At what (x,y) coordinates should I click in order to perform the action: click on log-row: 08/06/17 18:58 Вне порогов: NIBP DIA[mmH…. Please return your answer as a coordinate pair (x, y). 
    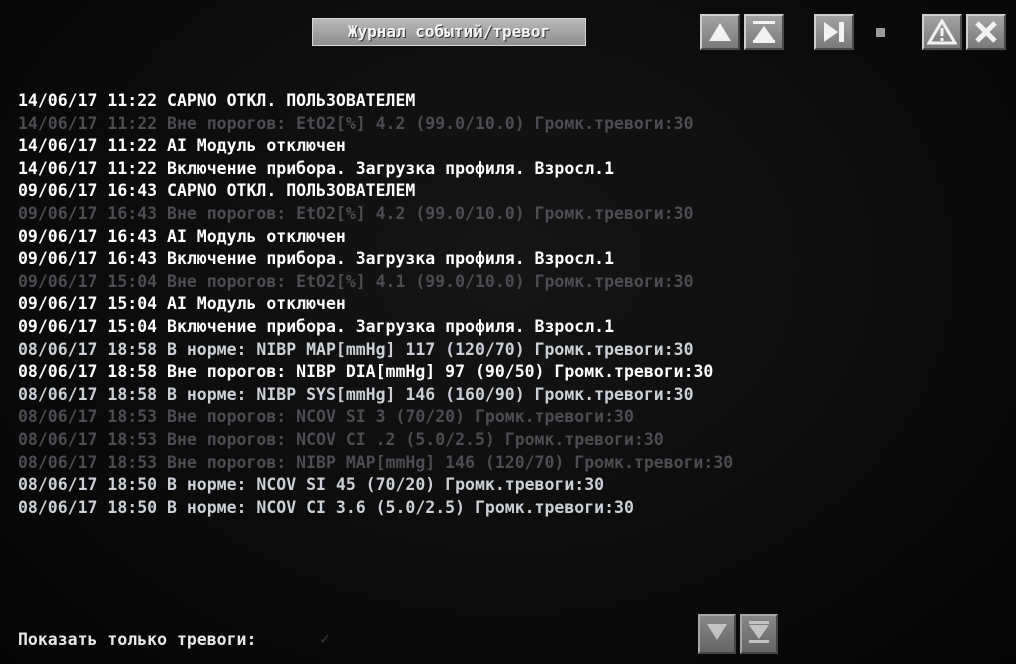
    Looking at the image, I should click on (366, 372).